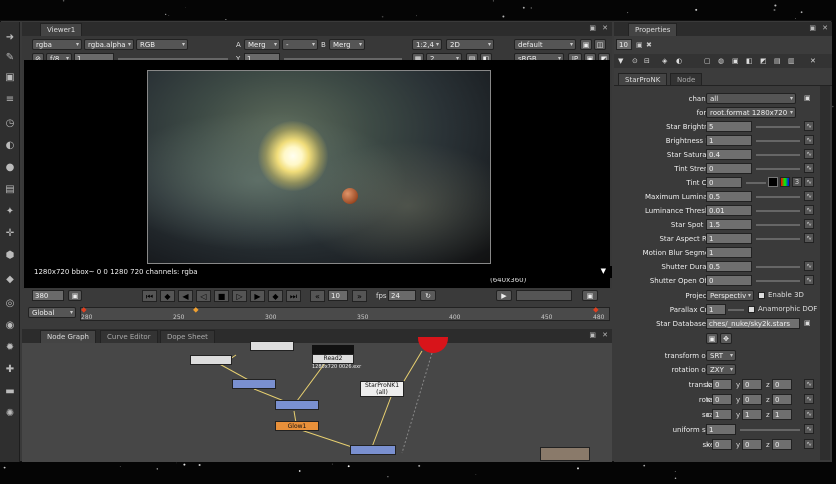  What do you see at coordinates (729, 168) in the screenshot?
I see `tint-strength-input: 0` at bounding box center [729, 168].